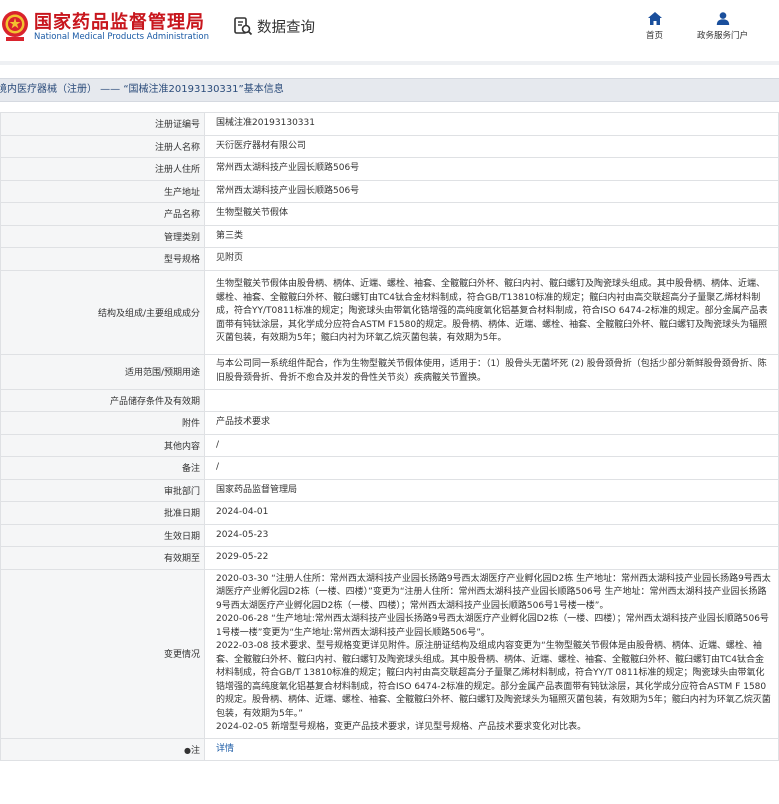 The height and width of the screenshot is (804, 779). Describe the element at coordinates (102, 400) in the screenshot. I see `row-label: 产品储存条件及有效期` at that location.